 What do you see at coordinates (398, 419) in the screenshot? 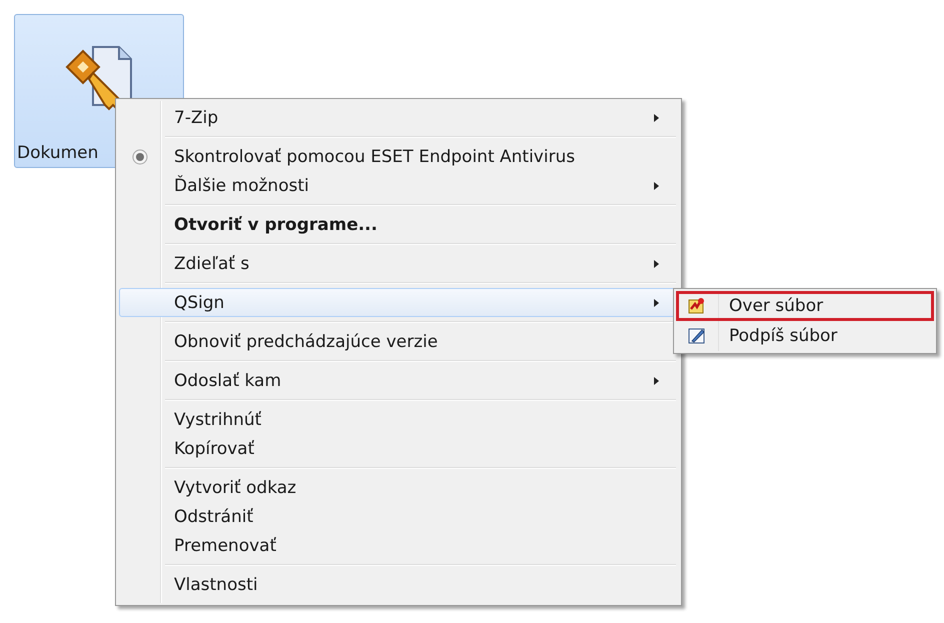
I see `menu-item: Vystrihnúť` at bounding box center [398, 419].